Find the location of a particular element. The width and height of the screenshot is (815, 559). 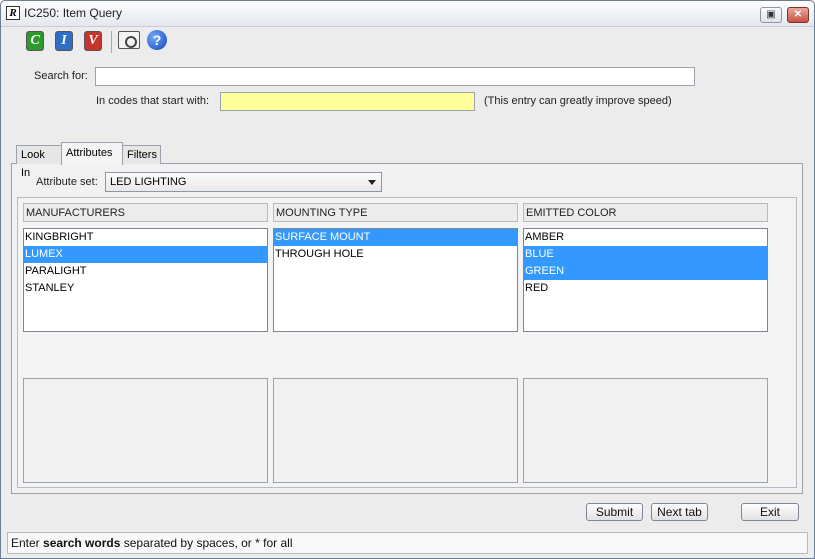

camera-button is located at coordinates (130, 41).